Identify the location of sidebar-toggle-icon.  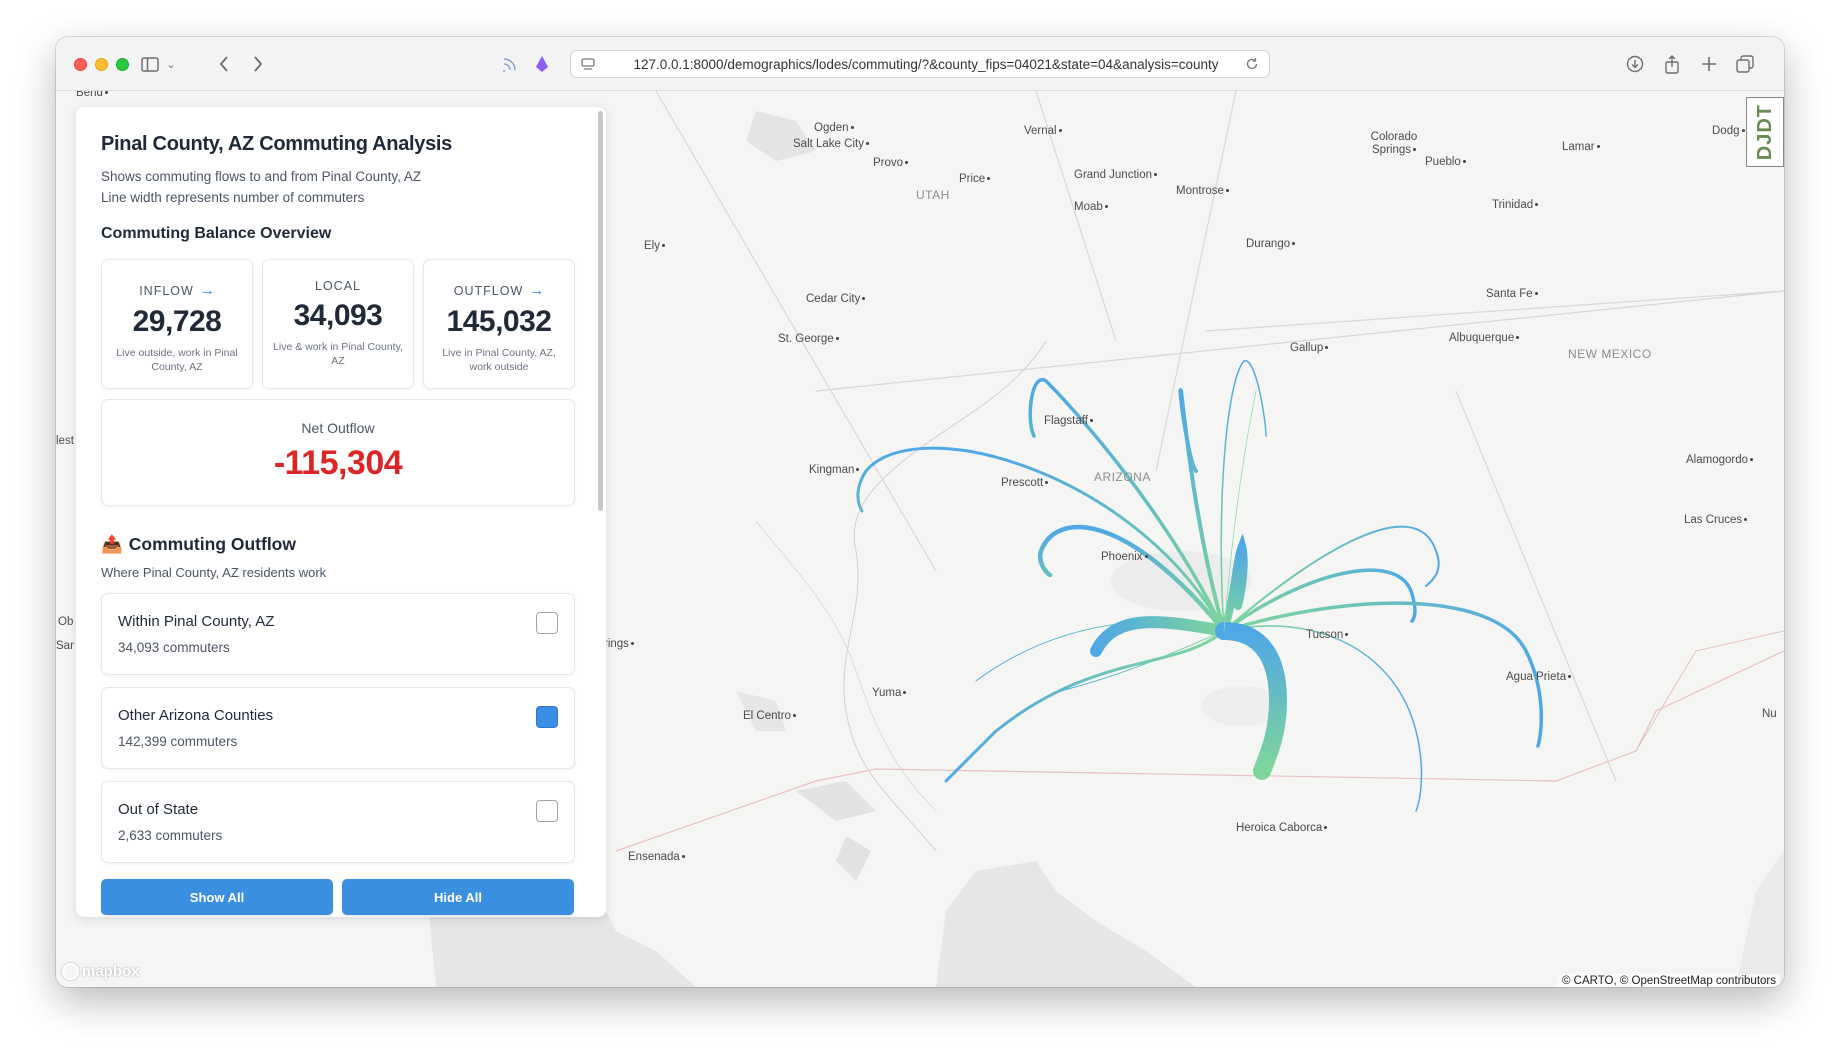
(150, 64).